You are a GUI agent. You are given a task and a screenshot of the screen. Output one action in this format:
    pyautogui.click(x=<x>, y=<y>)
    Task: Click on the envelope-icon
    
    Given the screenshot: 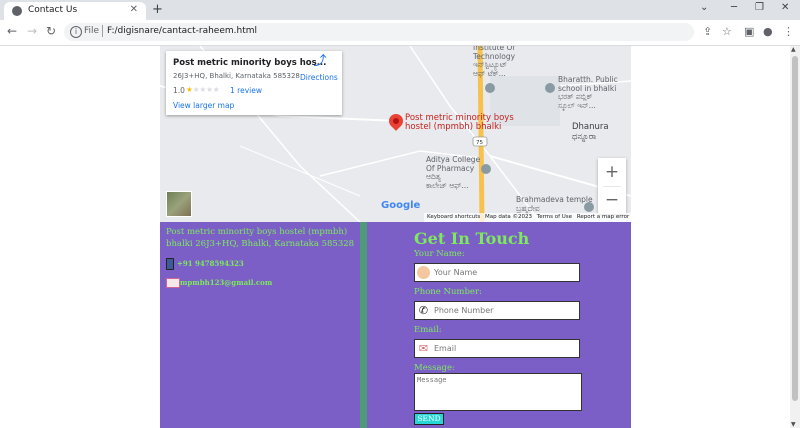 What is the action you would take?
    pyautogui.click(x=173, y=283)
    